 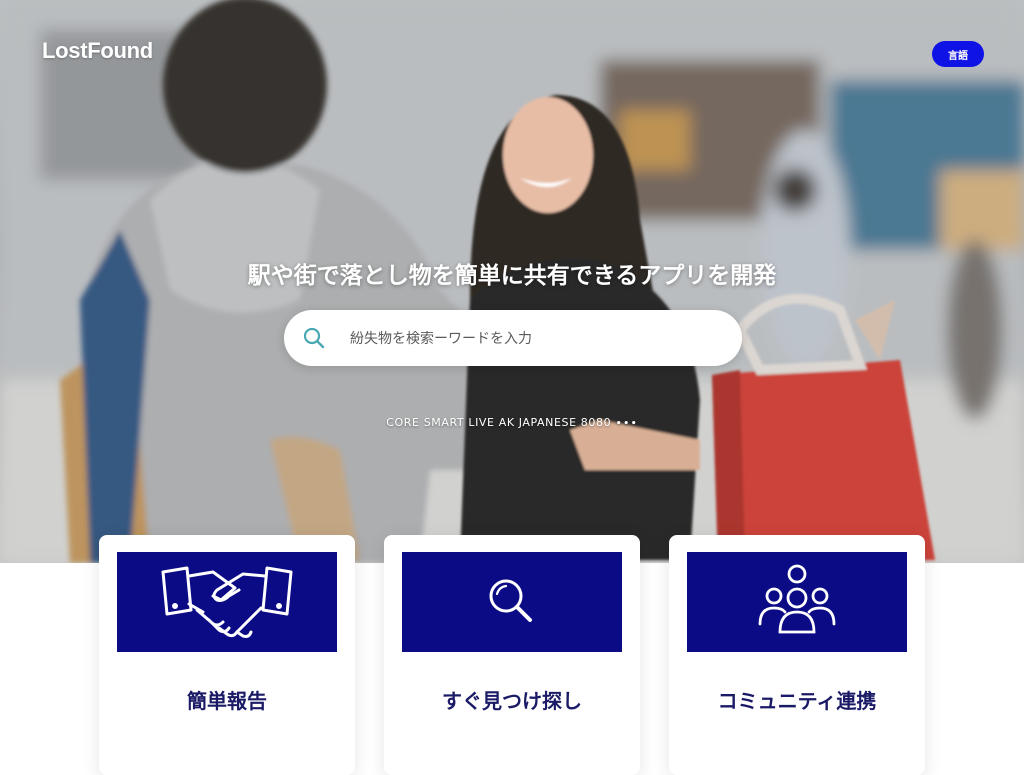 I want to click on magnifier-icon, so click(x=510, y=600).